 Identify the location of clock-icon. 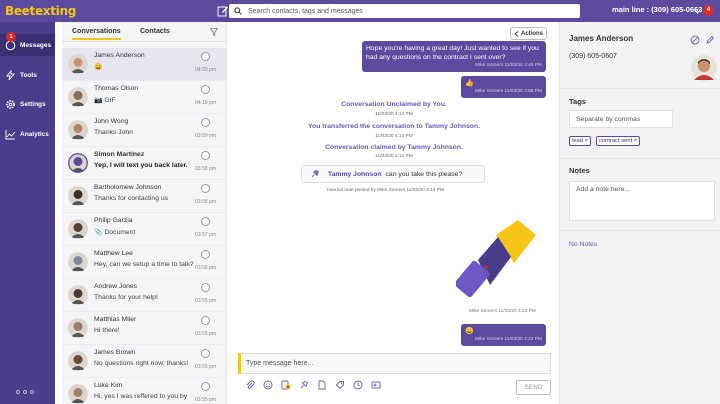
(358, 385).